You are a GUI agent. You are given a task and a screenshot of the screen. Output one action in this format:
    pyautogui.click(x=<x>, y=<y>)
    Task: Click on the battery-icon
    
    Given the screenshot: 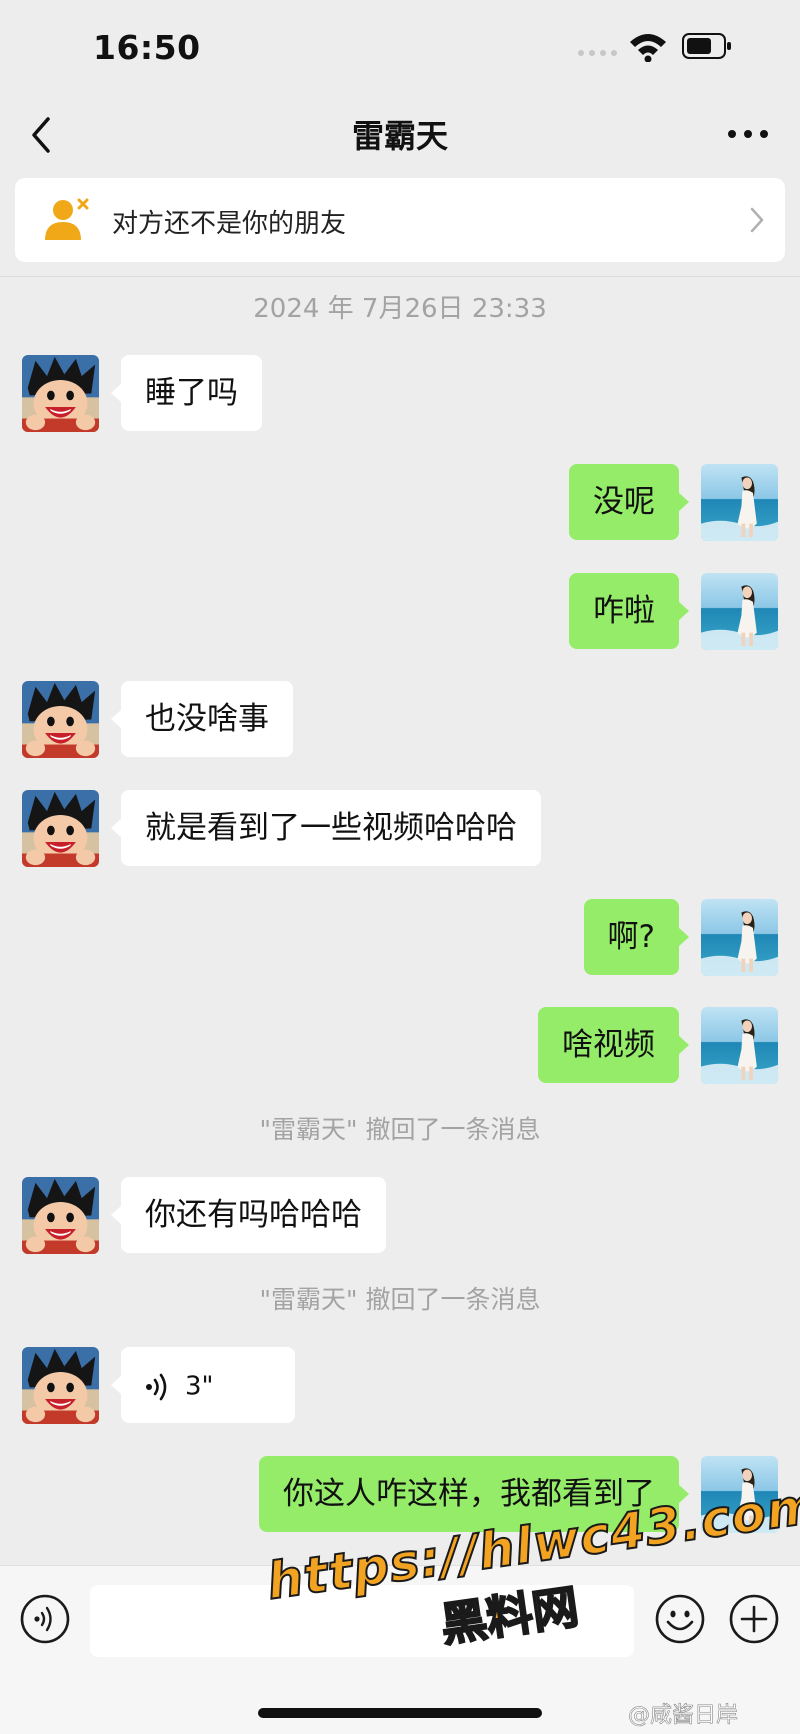 What is the action you would take?
    pyautogui.click(x=706, y=46)
    